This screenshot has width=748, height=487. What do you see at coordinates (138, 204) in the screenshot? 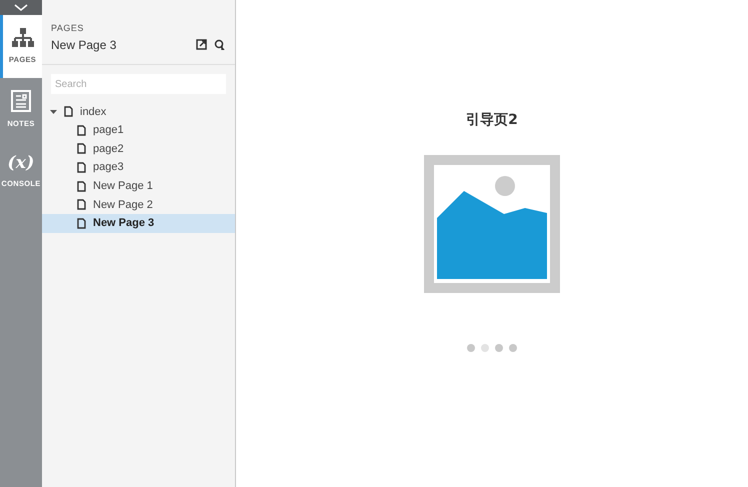
I see `page-tree-item: New Page 2` at bounding box center [138, 204].